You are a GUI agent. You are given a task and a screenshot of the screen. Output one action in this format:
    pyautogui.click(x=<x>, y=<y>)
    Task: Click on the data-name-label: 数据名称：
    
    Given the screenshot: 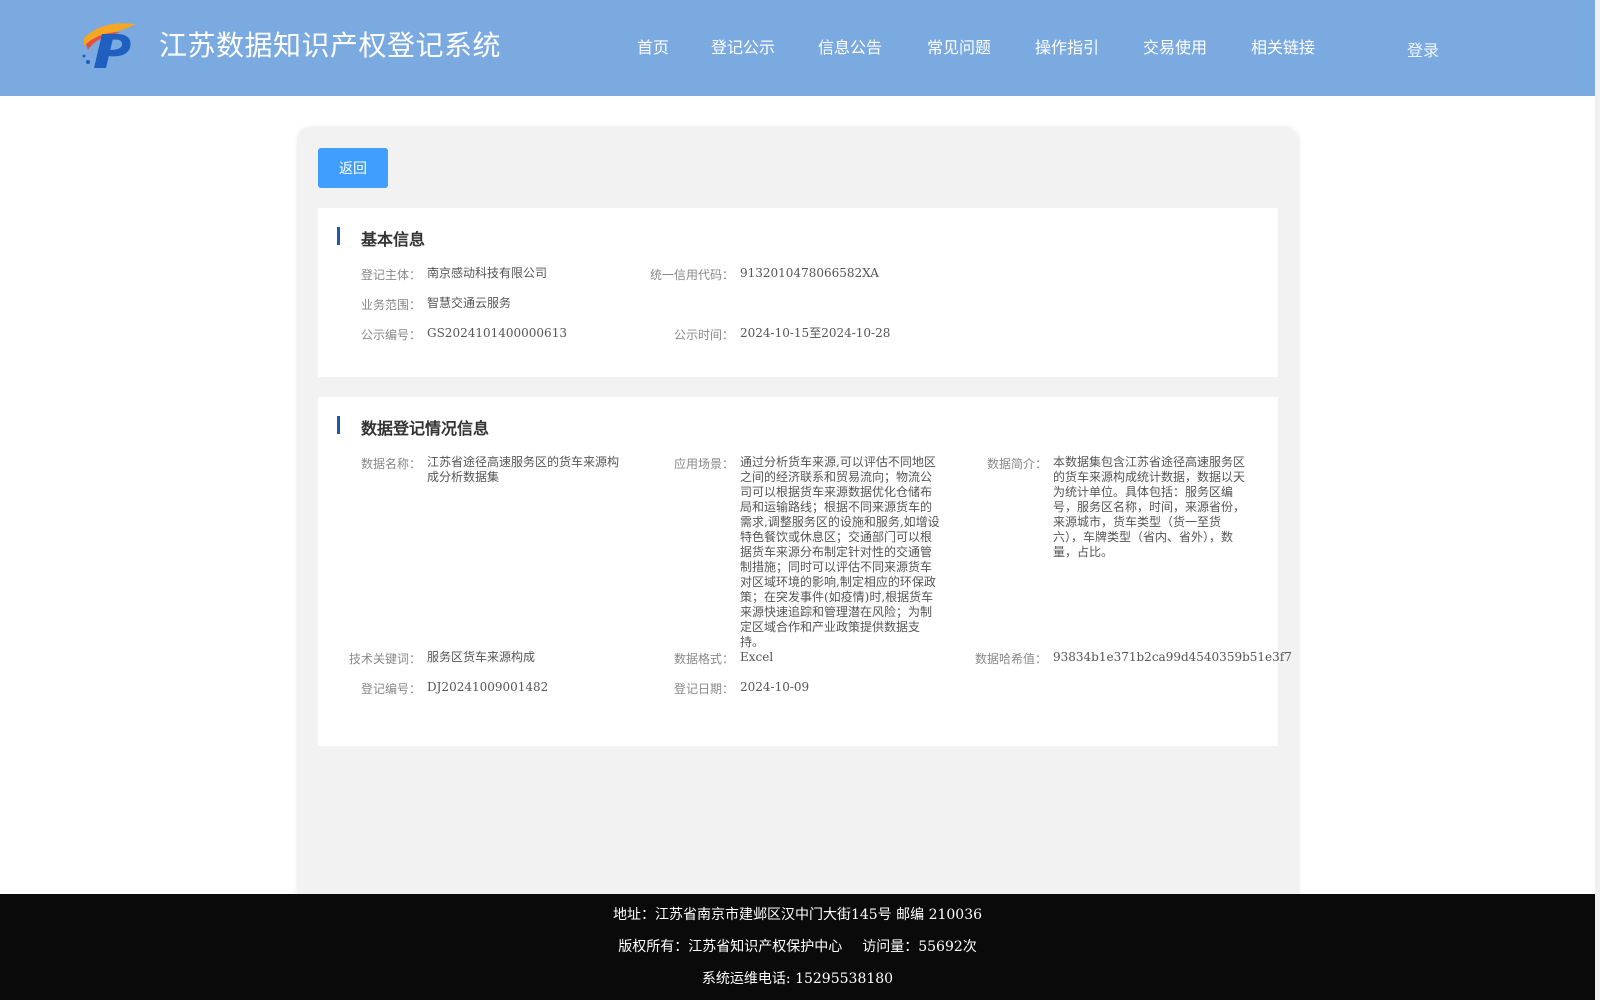 What is the action you would take?
    pyautogui.click(x=390, y=464)
    